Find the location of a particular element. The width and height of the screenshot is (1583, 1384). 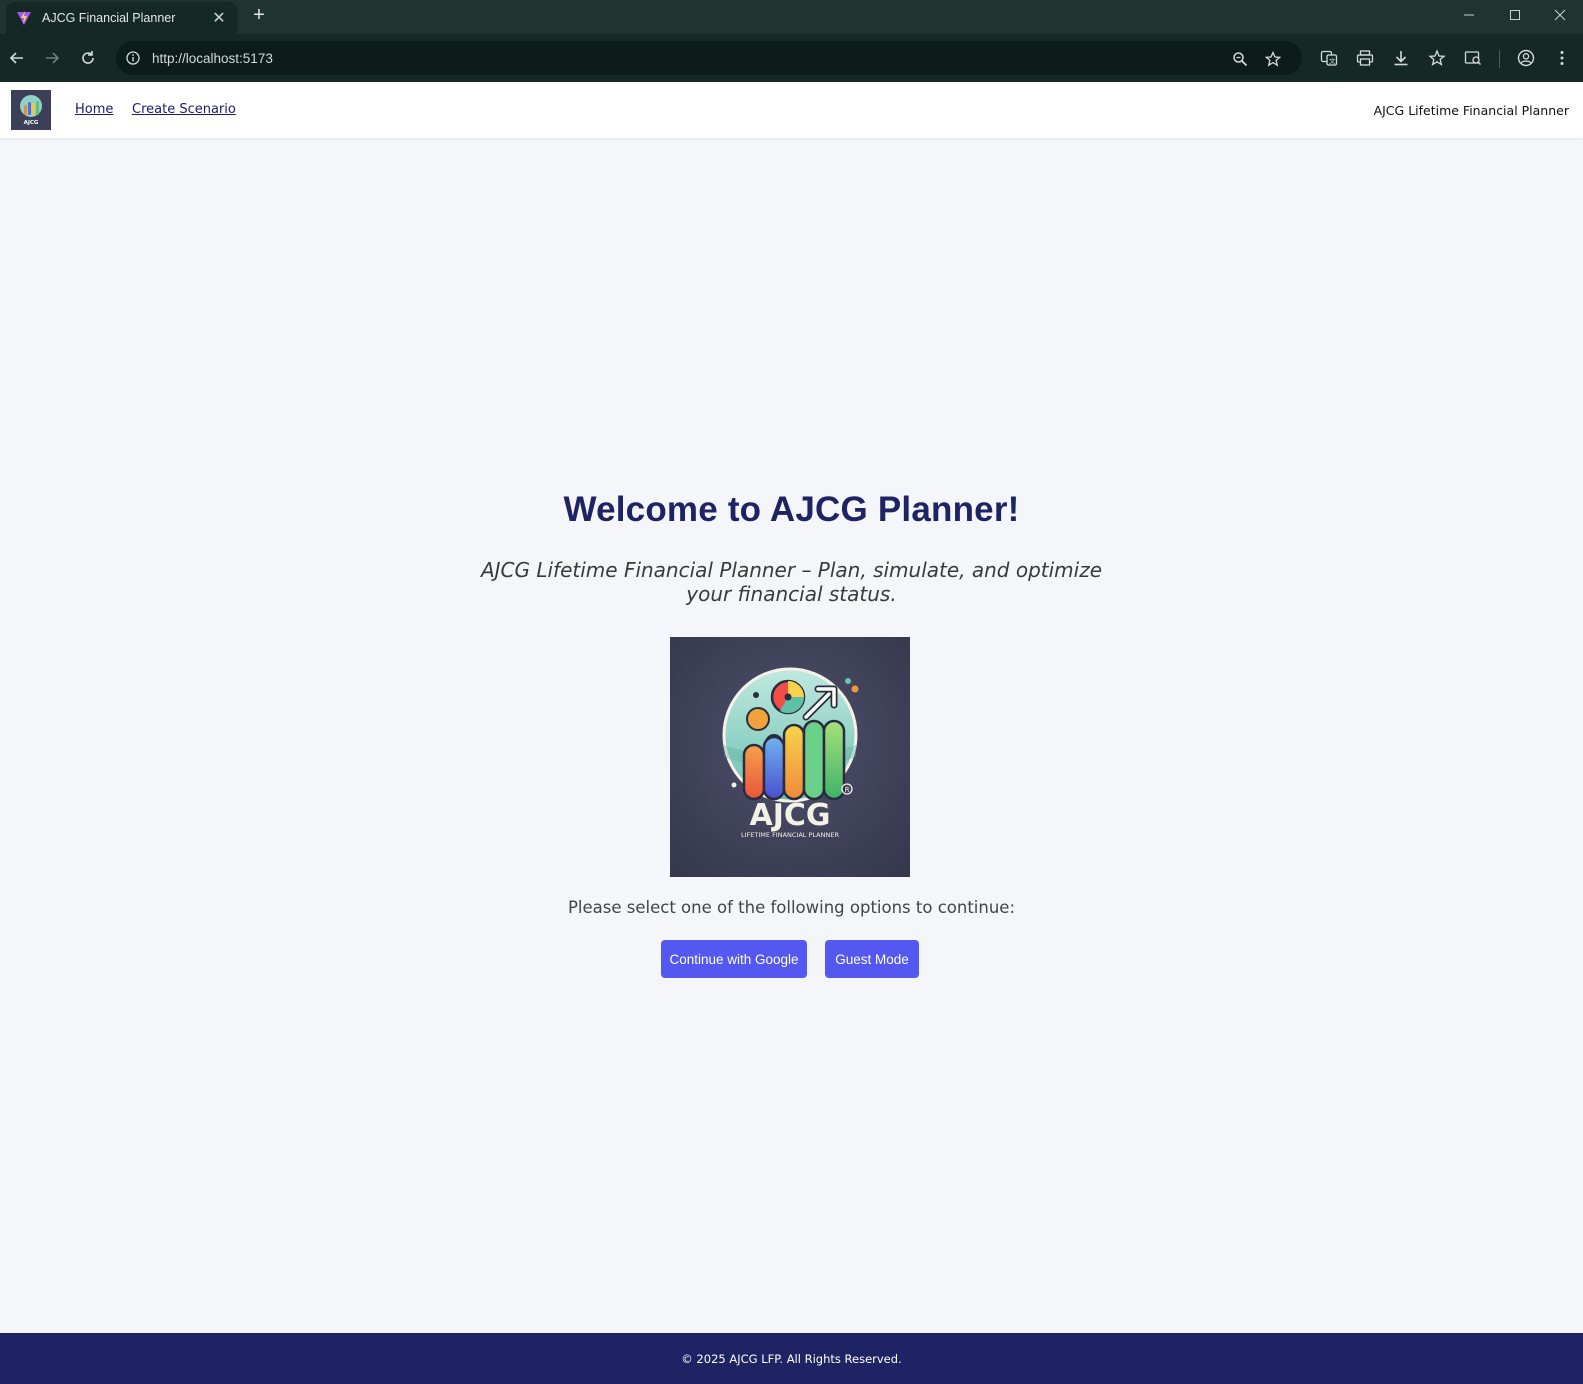

back-icon is located at coordinates (17, 58).